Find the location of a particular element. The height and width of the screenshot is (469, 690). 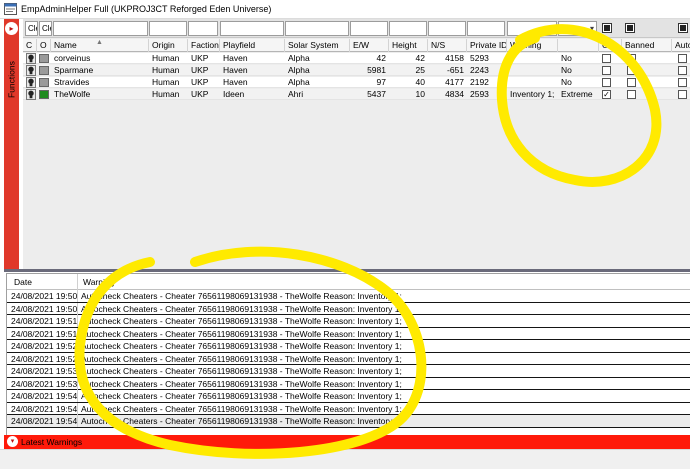

status-bar is located at coordinates (345, 459).